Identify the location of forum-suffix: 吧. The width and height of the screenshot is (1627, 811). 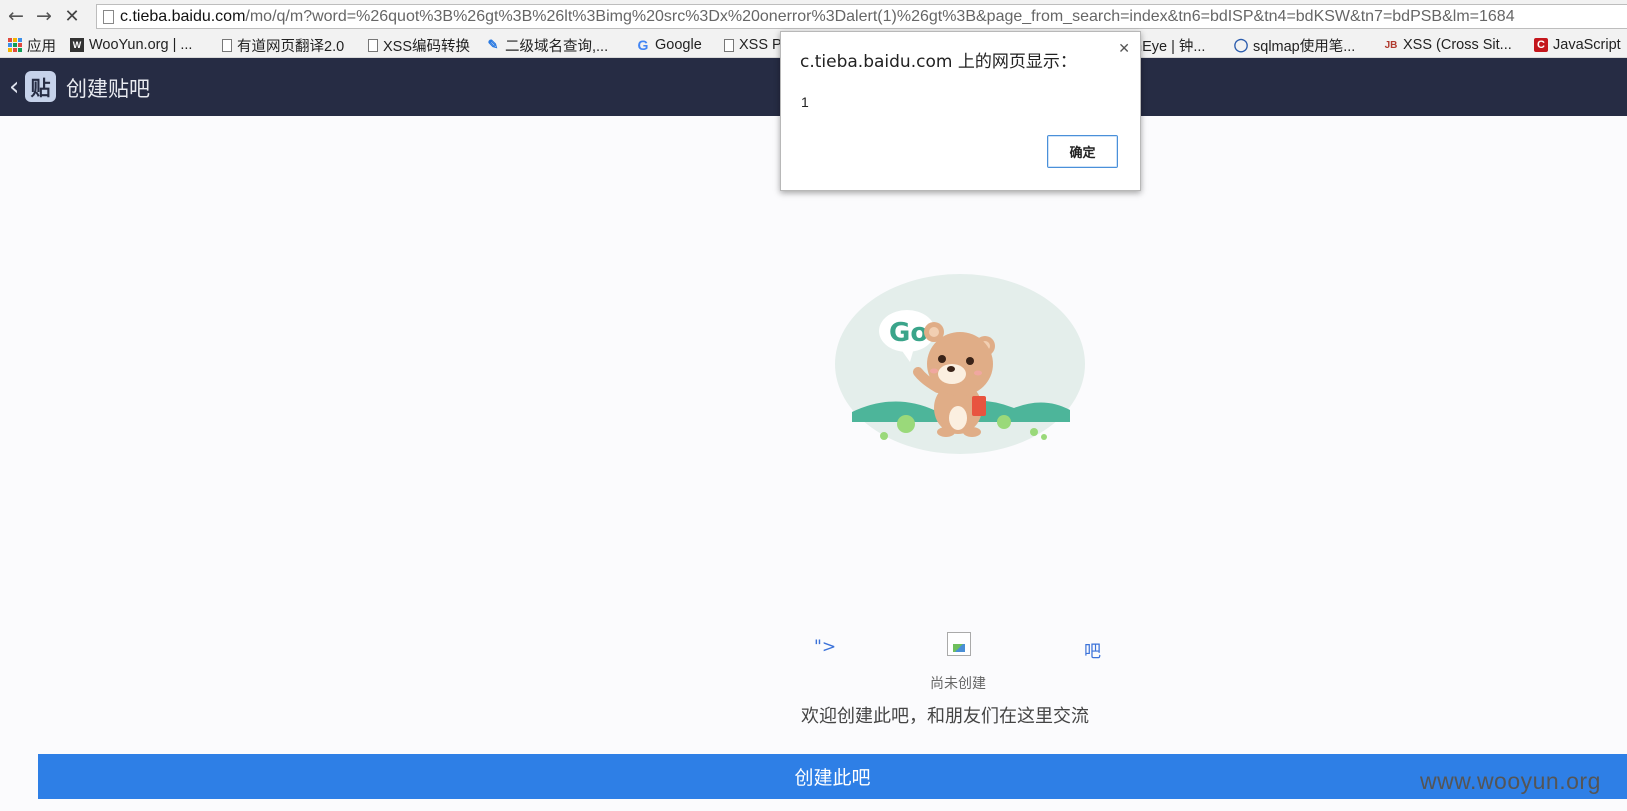
(1092, 652).